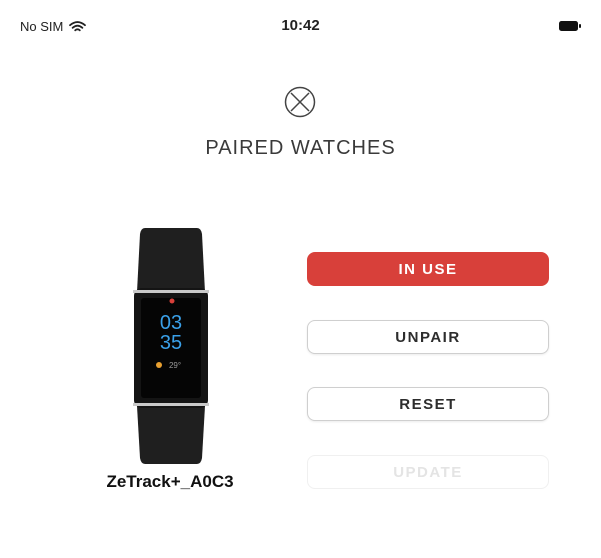 This screenshot has height=558, width=601. What do you see at coordinates (570, 26) in the screenshot?
I see `battery-icon` at bounding box center [570, 26].